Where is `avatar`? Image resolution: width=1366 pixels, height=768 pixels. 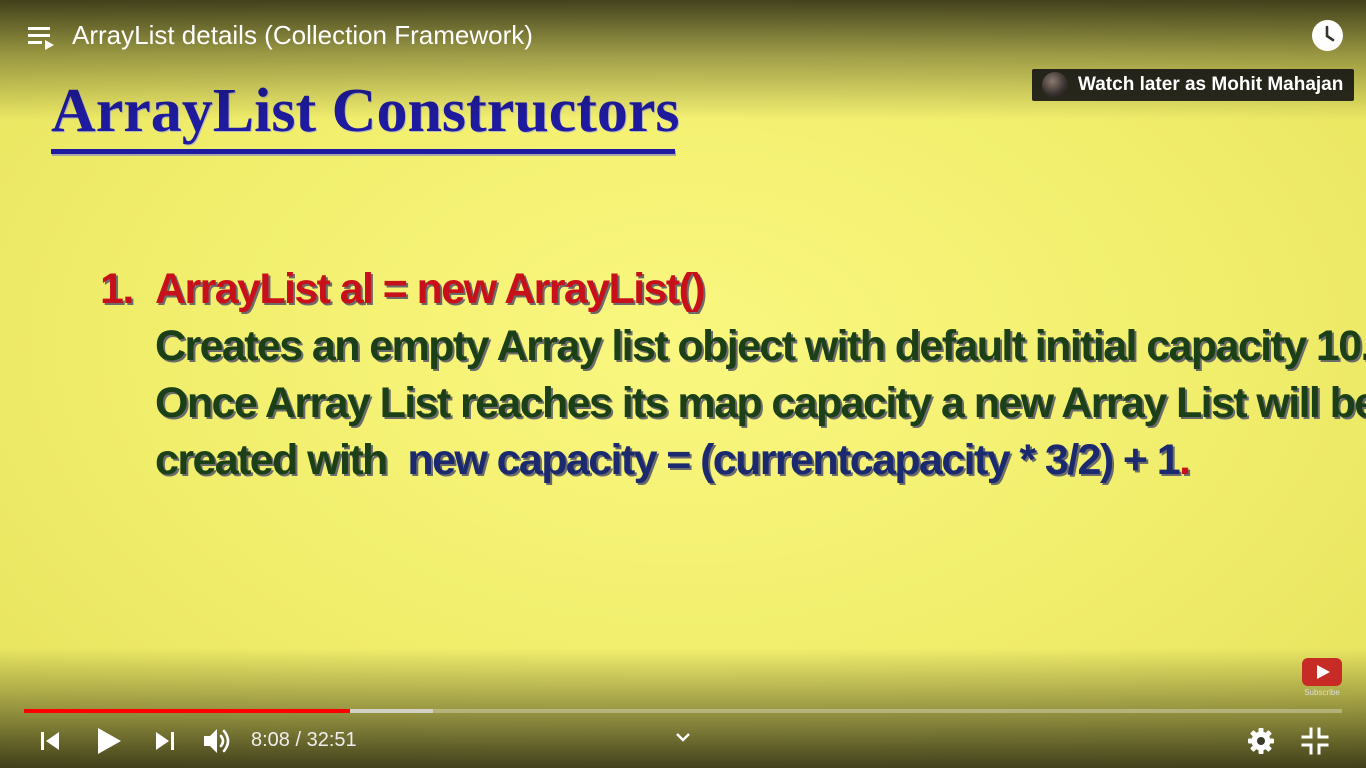 avatar is located at coordinates (1055, 85).